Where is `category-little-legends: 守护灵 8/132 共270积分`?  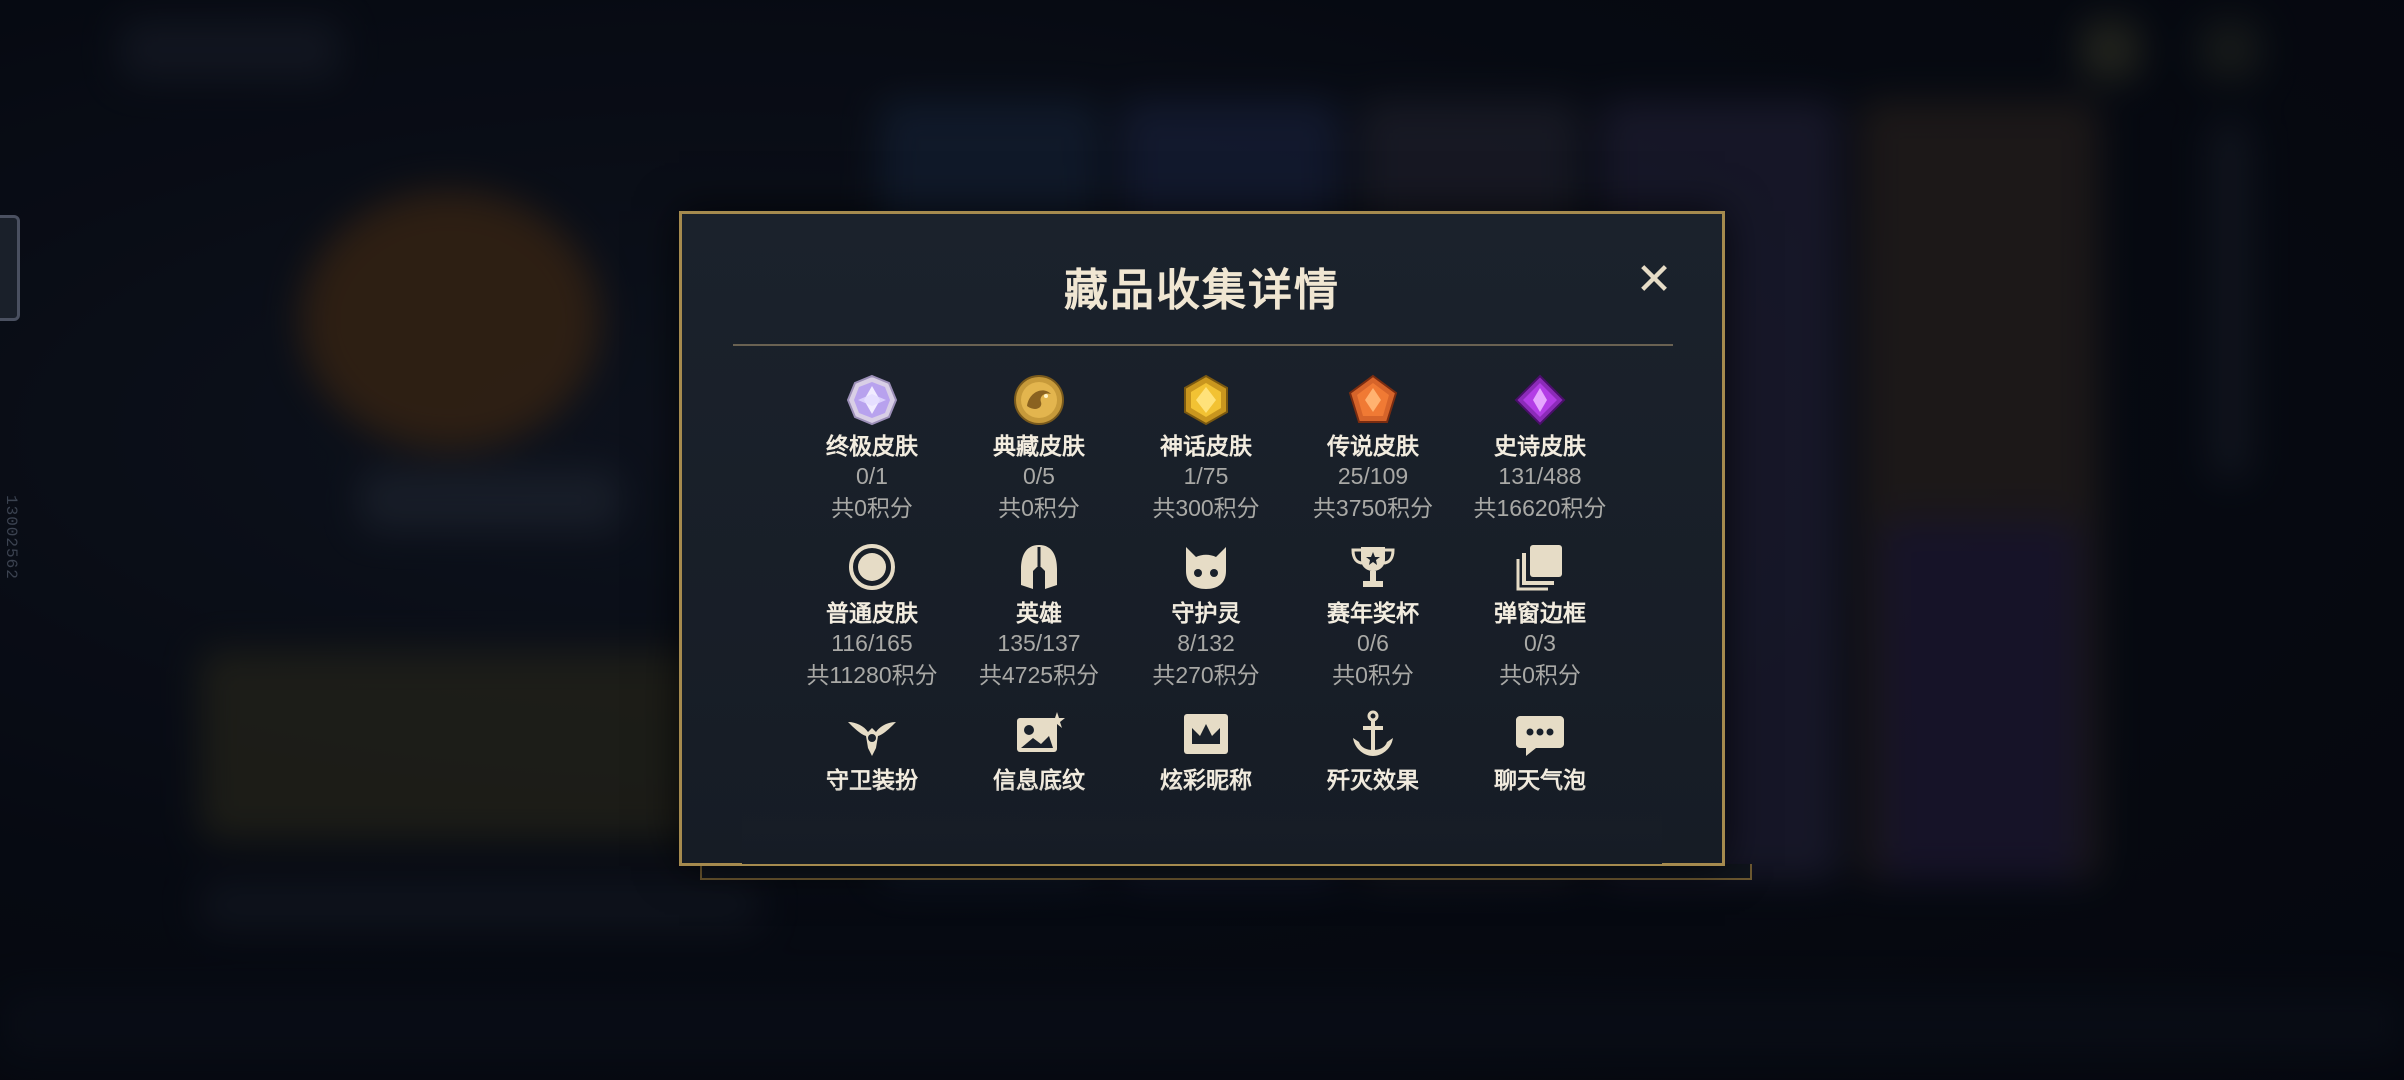
category-little-legends: 守护灵 8/132 共270积分 is located at coordinates (1206, 616).